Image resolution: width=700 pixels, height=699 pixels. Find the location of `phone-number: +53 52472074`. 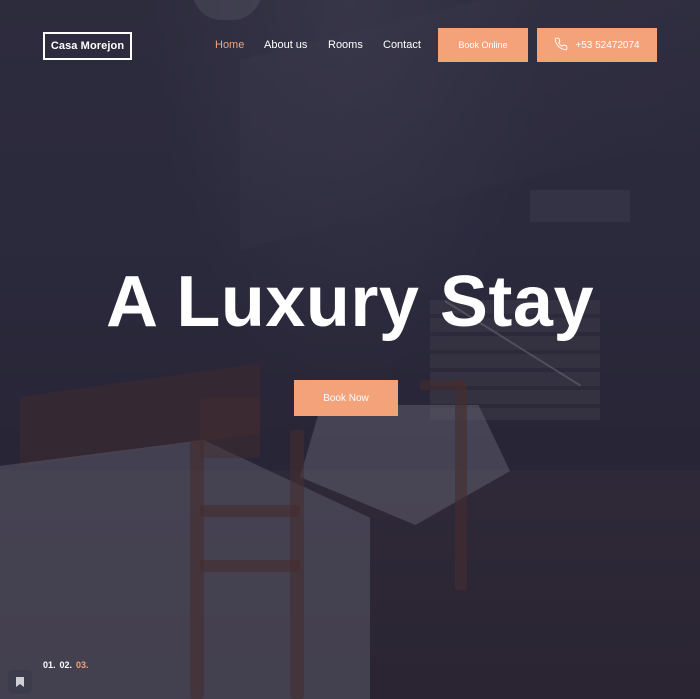

phone-number: +53 52472074 is located at coordinates (607, 45).